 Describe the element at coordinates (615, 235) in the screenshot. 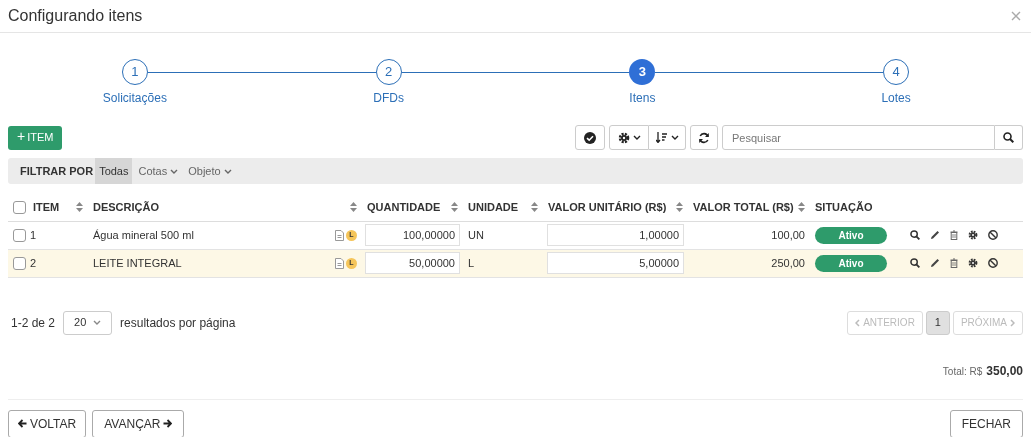

I see `unit-value-field: 1,00000` at that location.